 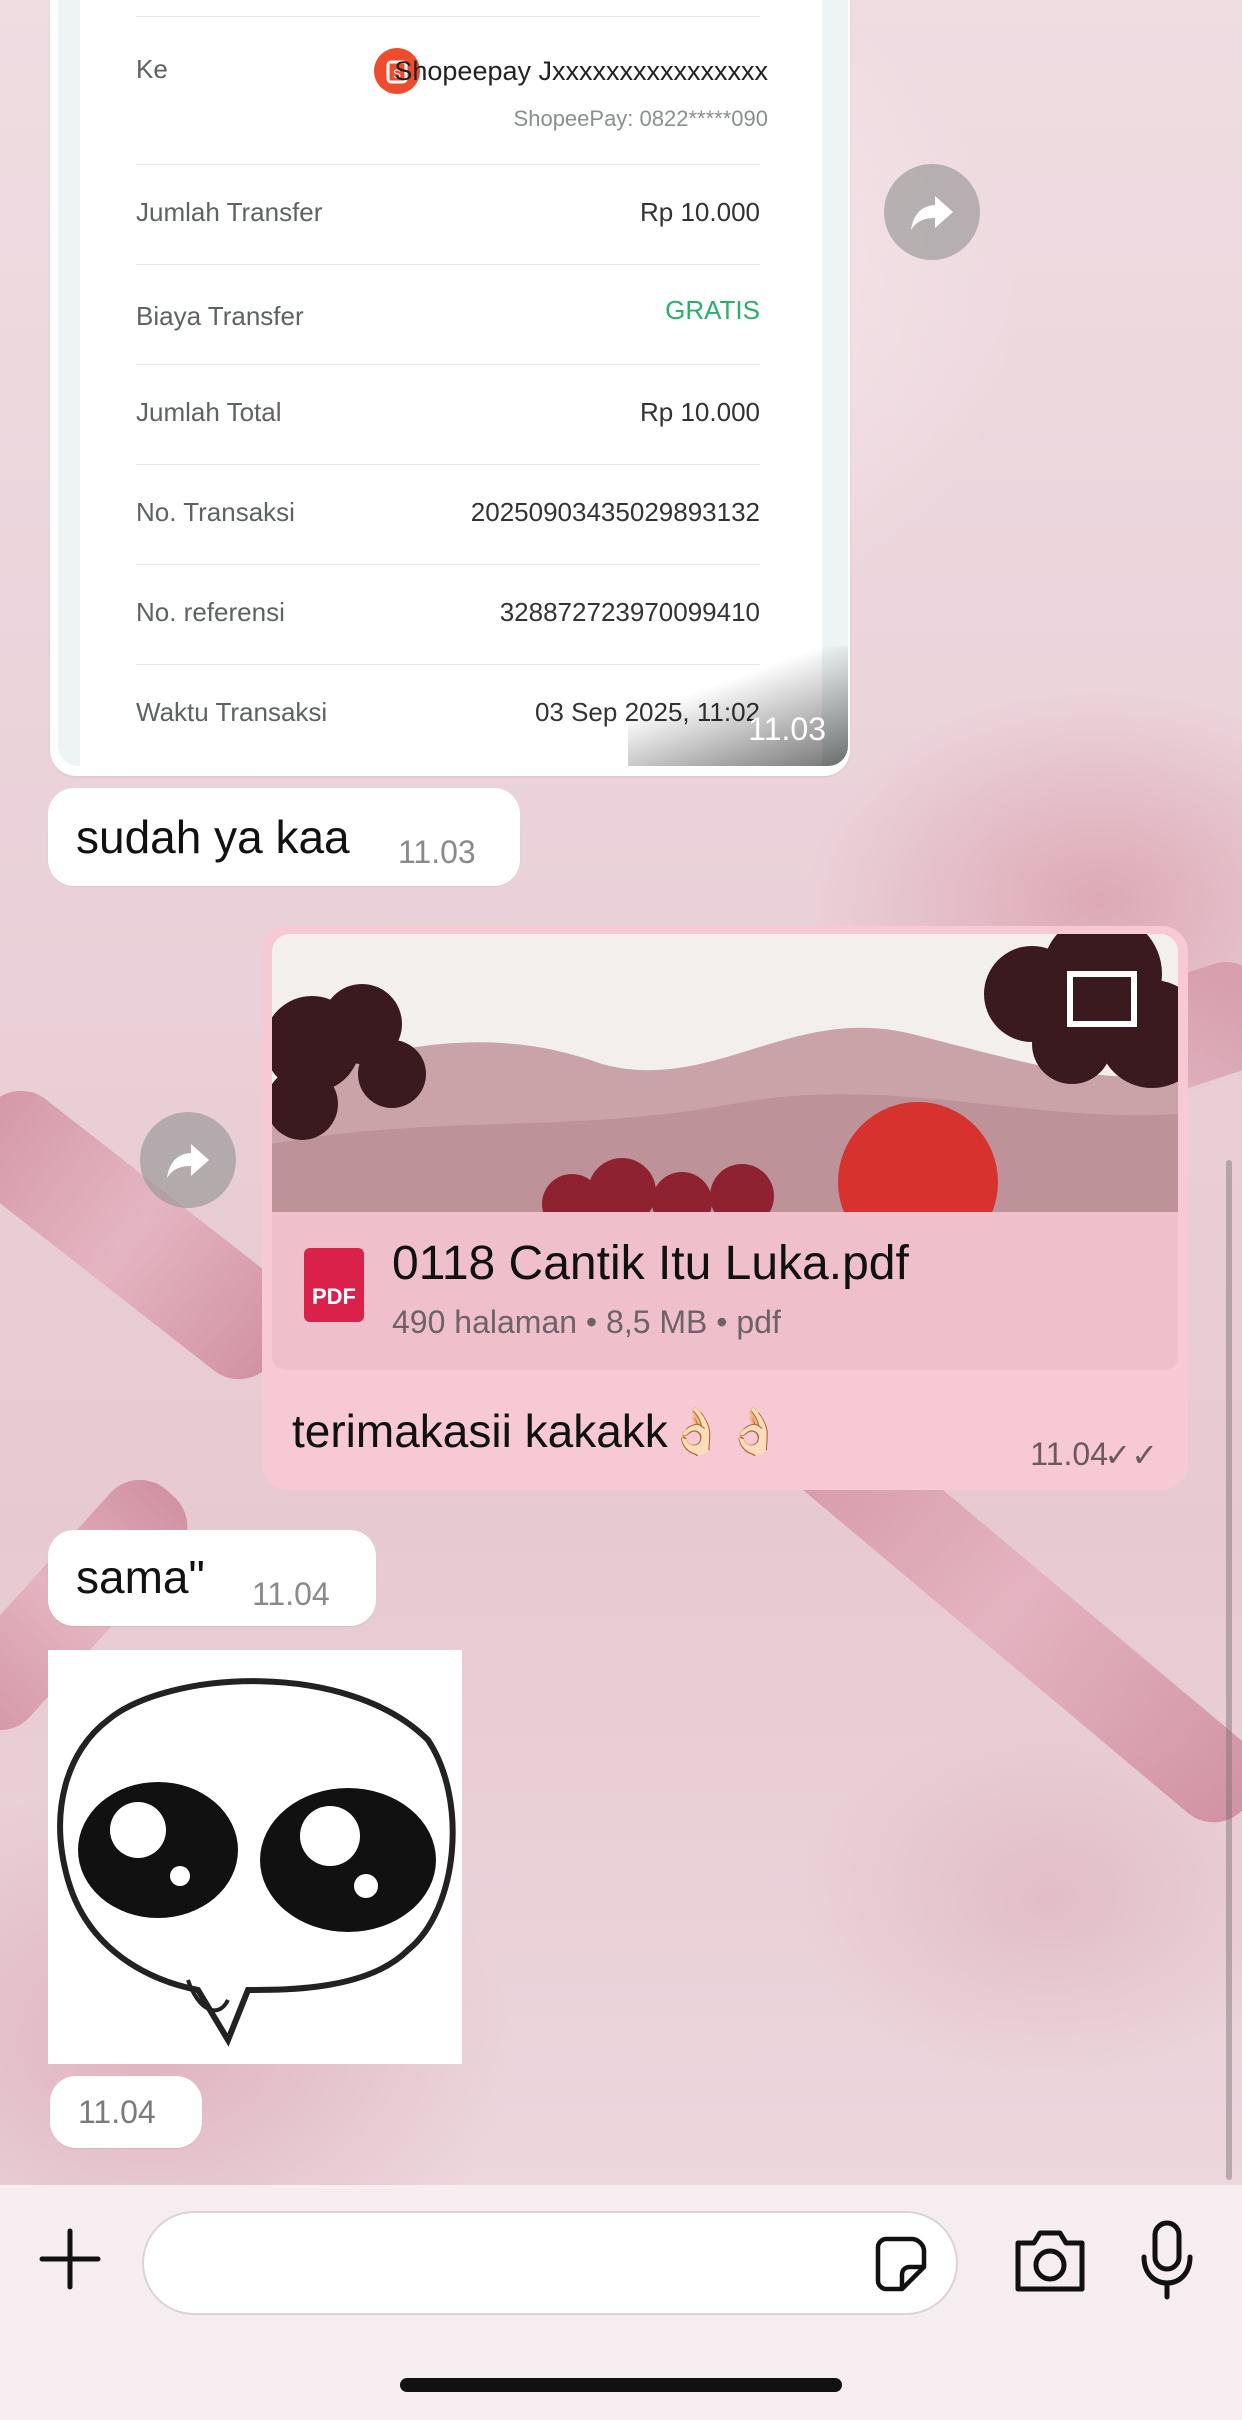 I want to click on receipt-row-value: 328872723970099410, so click(x=629, y=612).